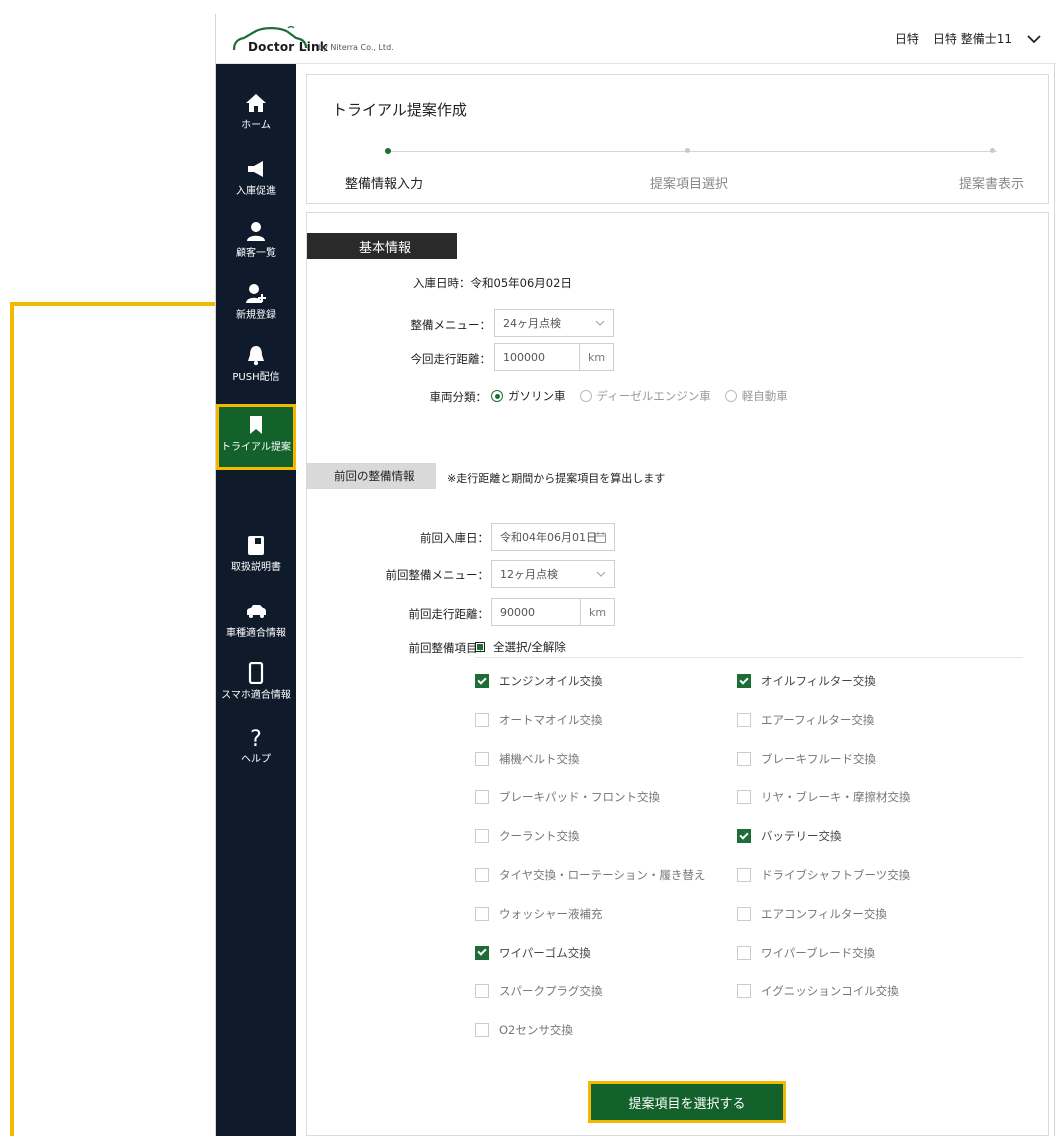  Describe the element at coordinates (692, 151) in the screenshot. I see `progress-line` at that location.